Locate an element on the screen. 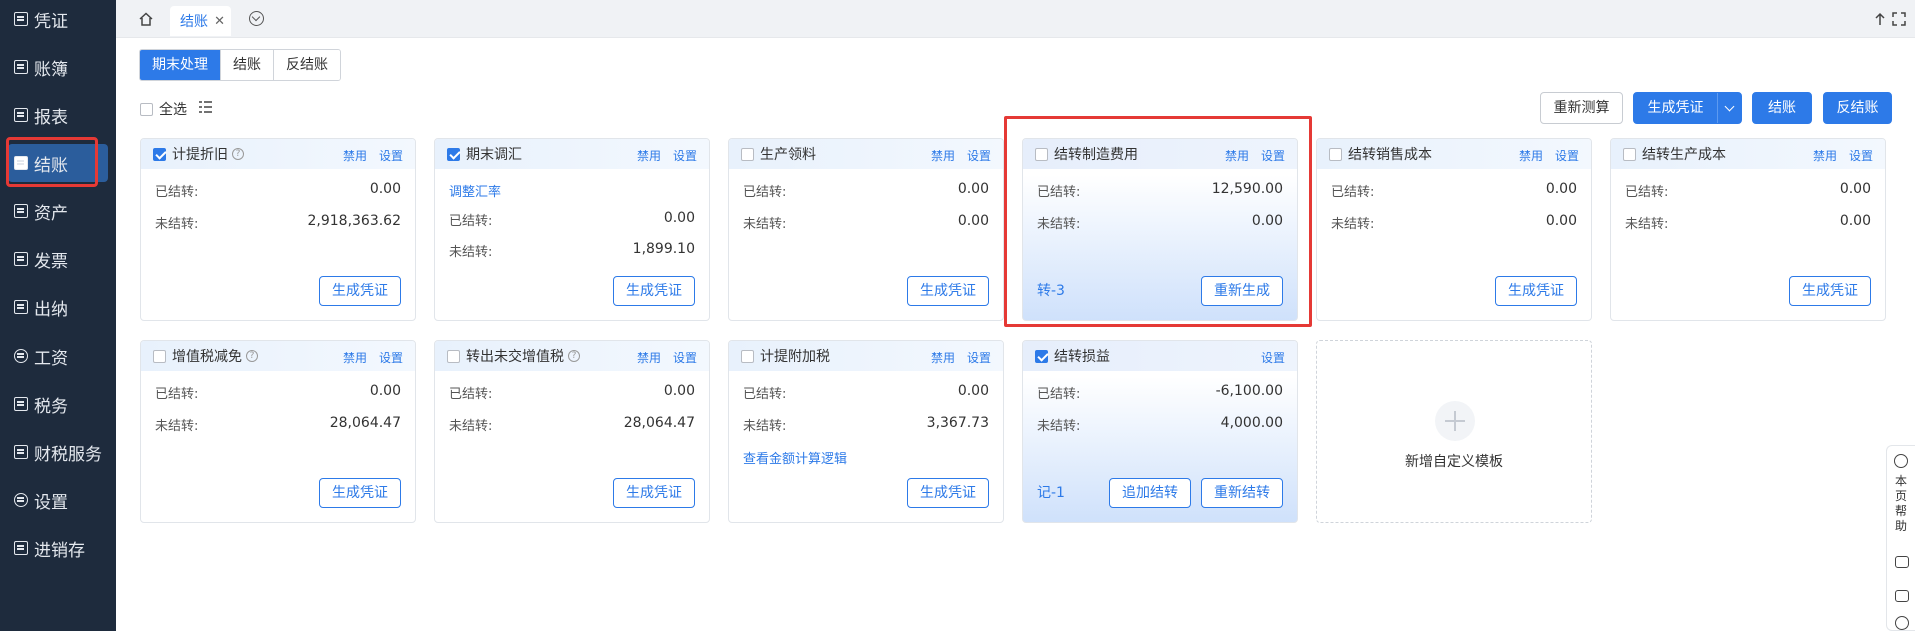  nav-item-voucher: 凭证 is located at coordinates (58, 19).